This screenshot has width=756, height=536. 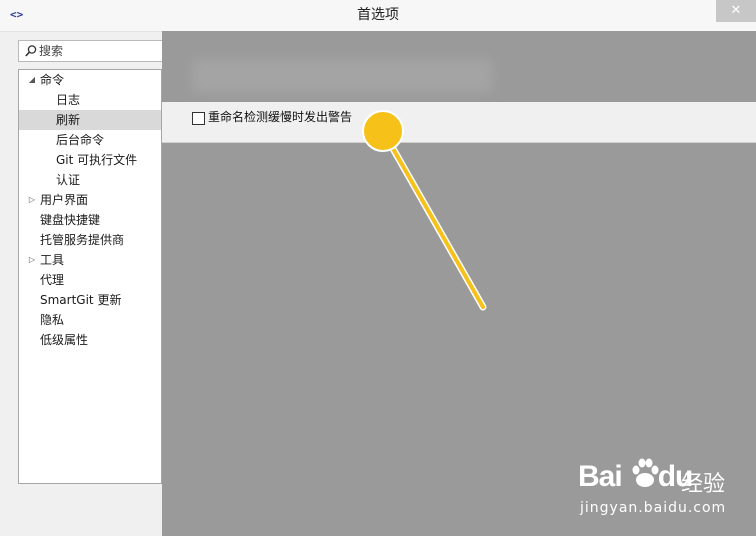 What do you see at coordinates (97, 160) in the screenshot?
I see `tree-item-label: Git 可执行文件` at bounding box center [97, 160].